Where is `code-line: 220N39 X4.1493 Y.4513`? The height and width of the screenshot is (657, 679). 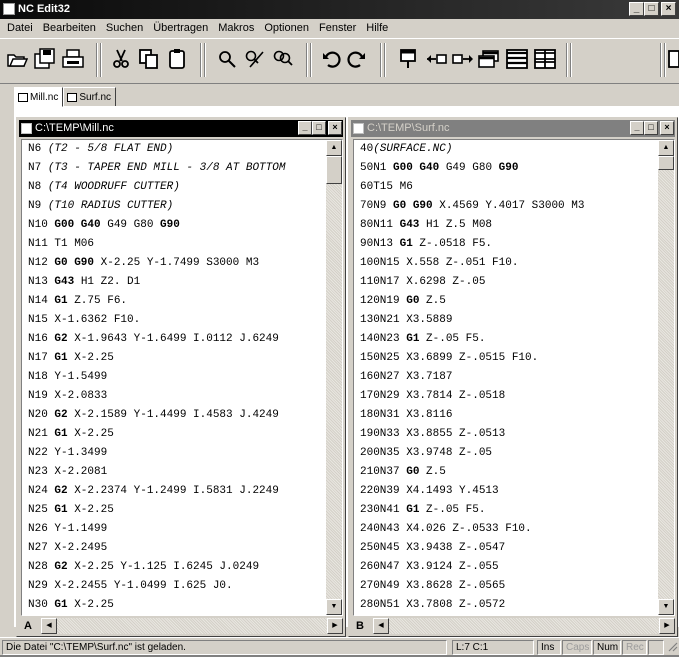
code-line: 220N39 X4.1493 Y.4513 is located at coordinates (469, 491).